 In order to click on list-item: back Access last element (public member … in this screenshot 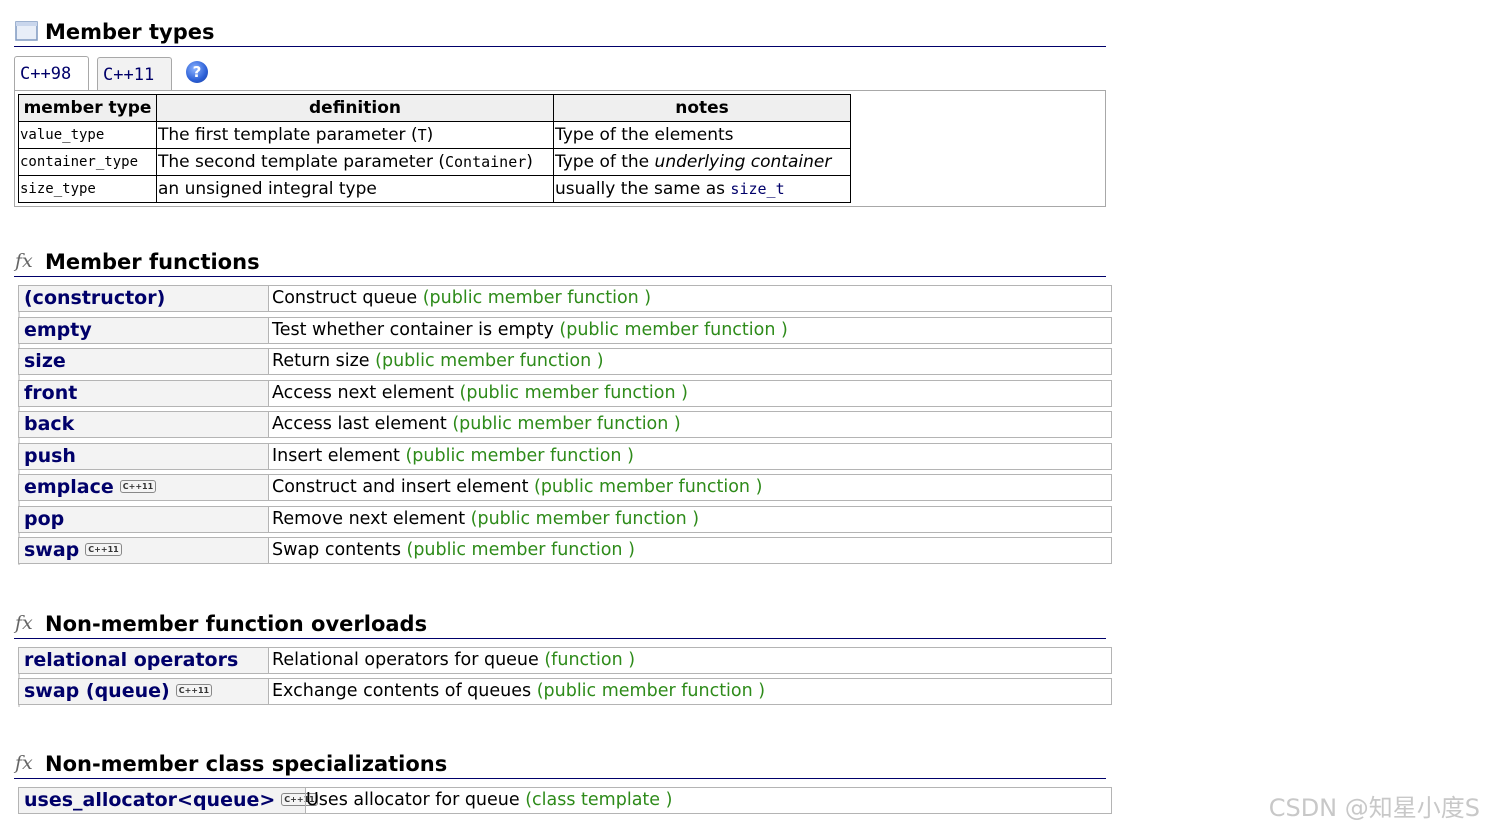, I will do `click(565, 424)`.